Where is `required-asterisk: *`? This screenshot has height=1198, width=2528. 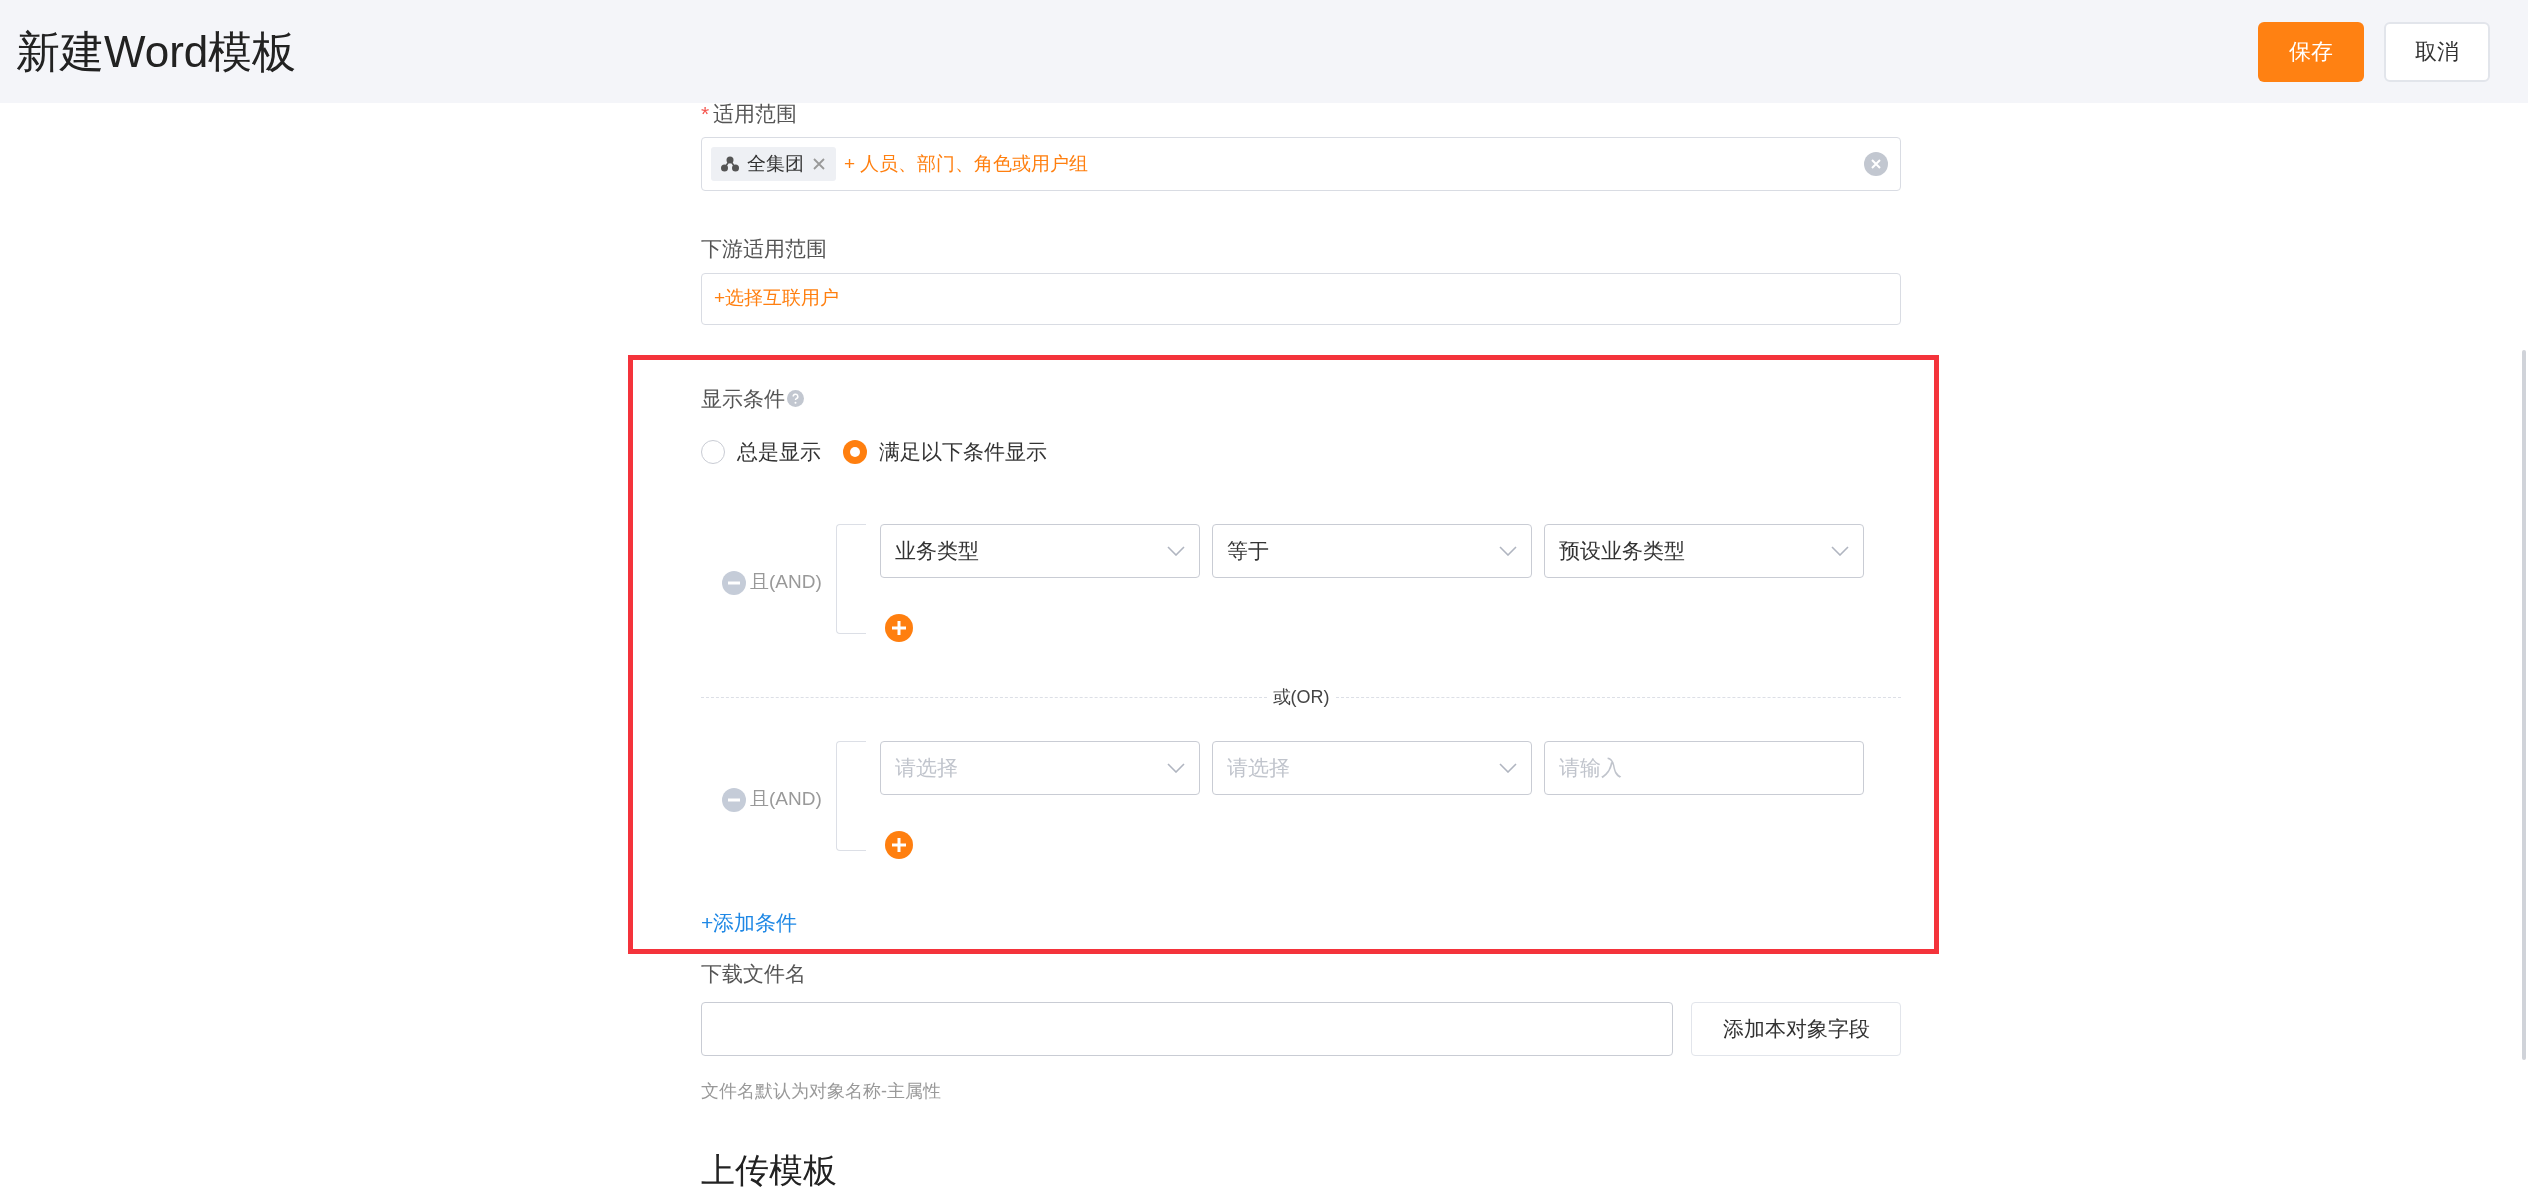
required-asterisk: * is located at coordinates (705, 114).